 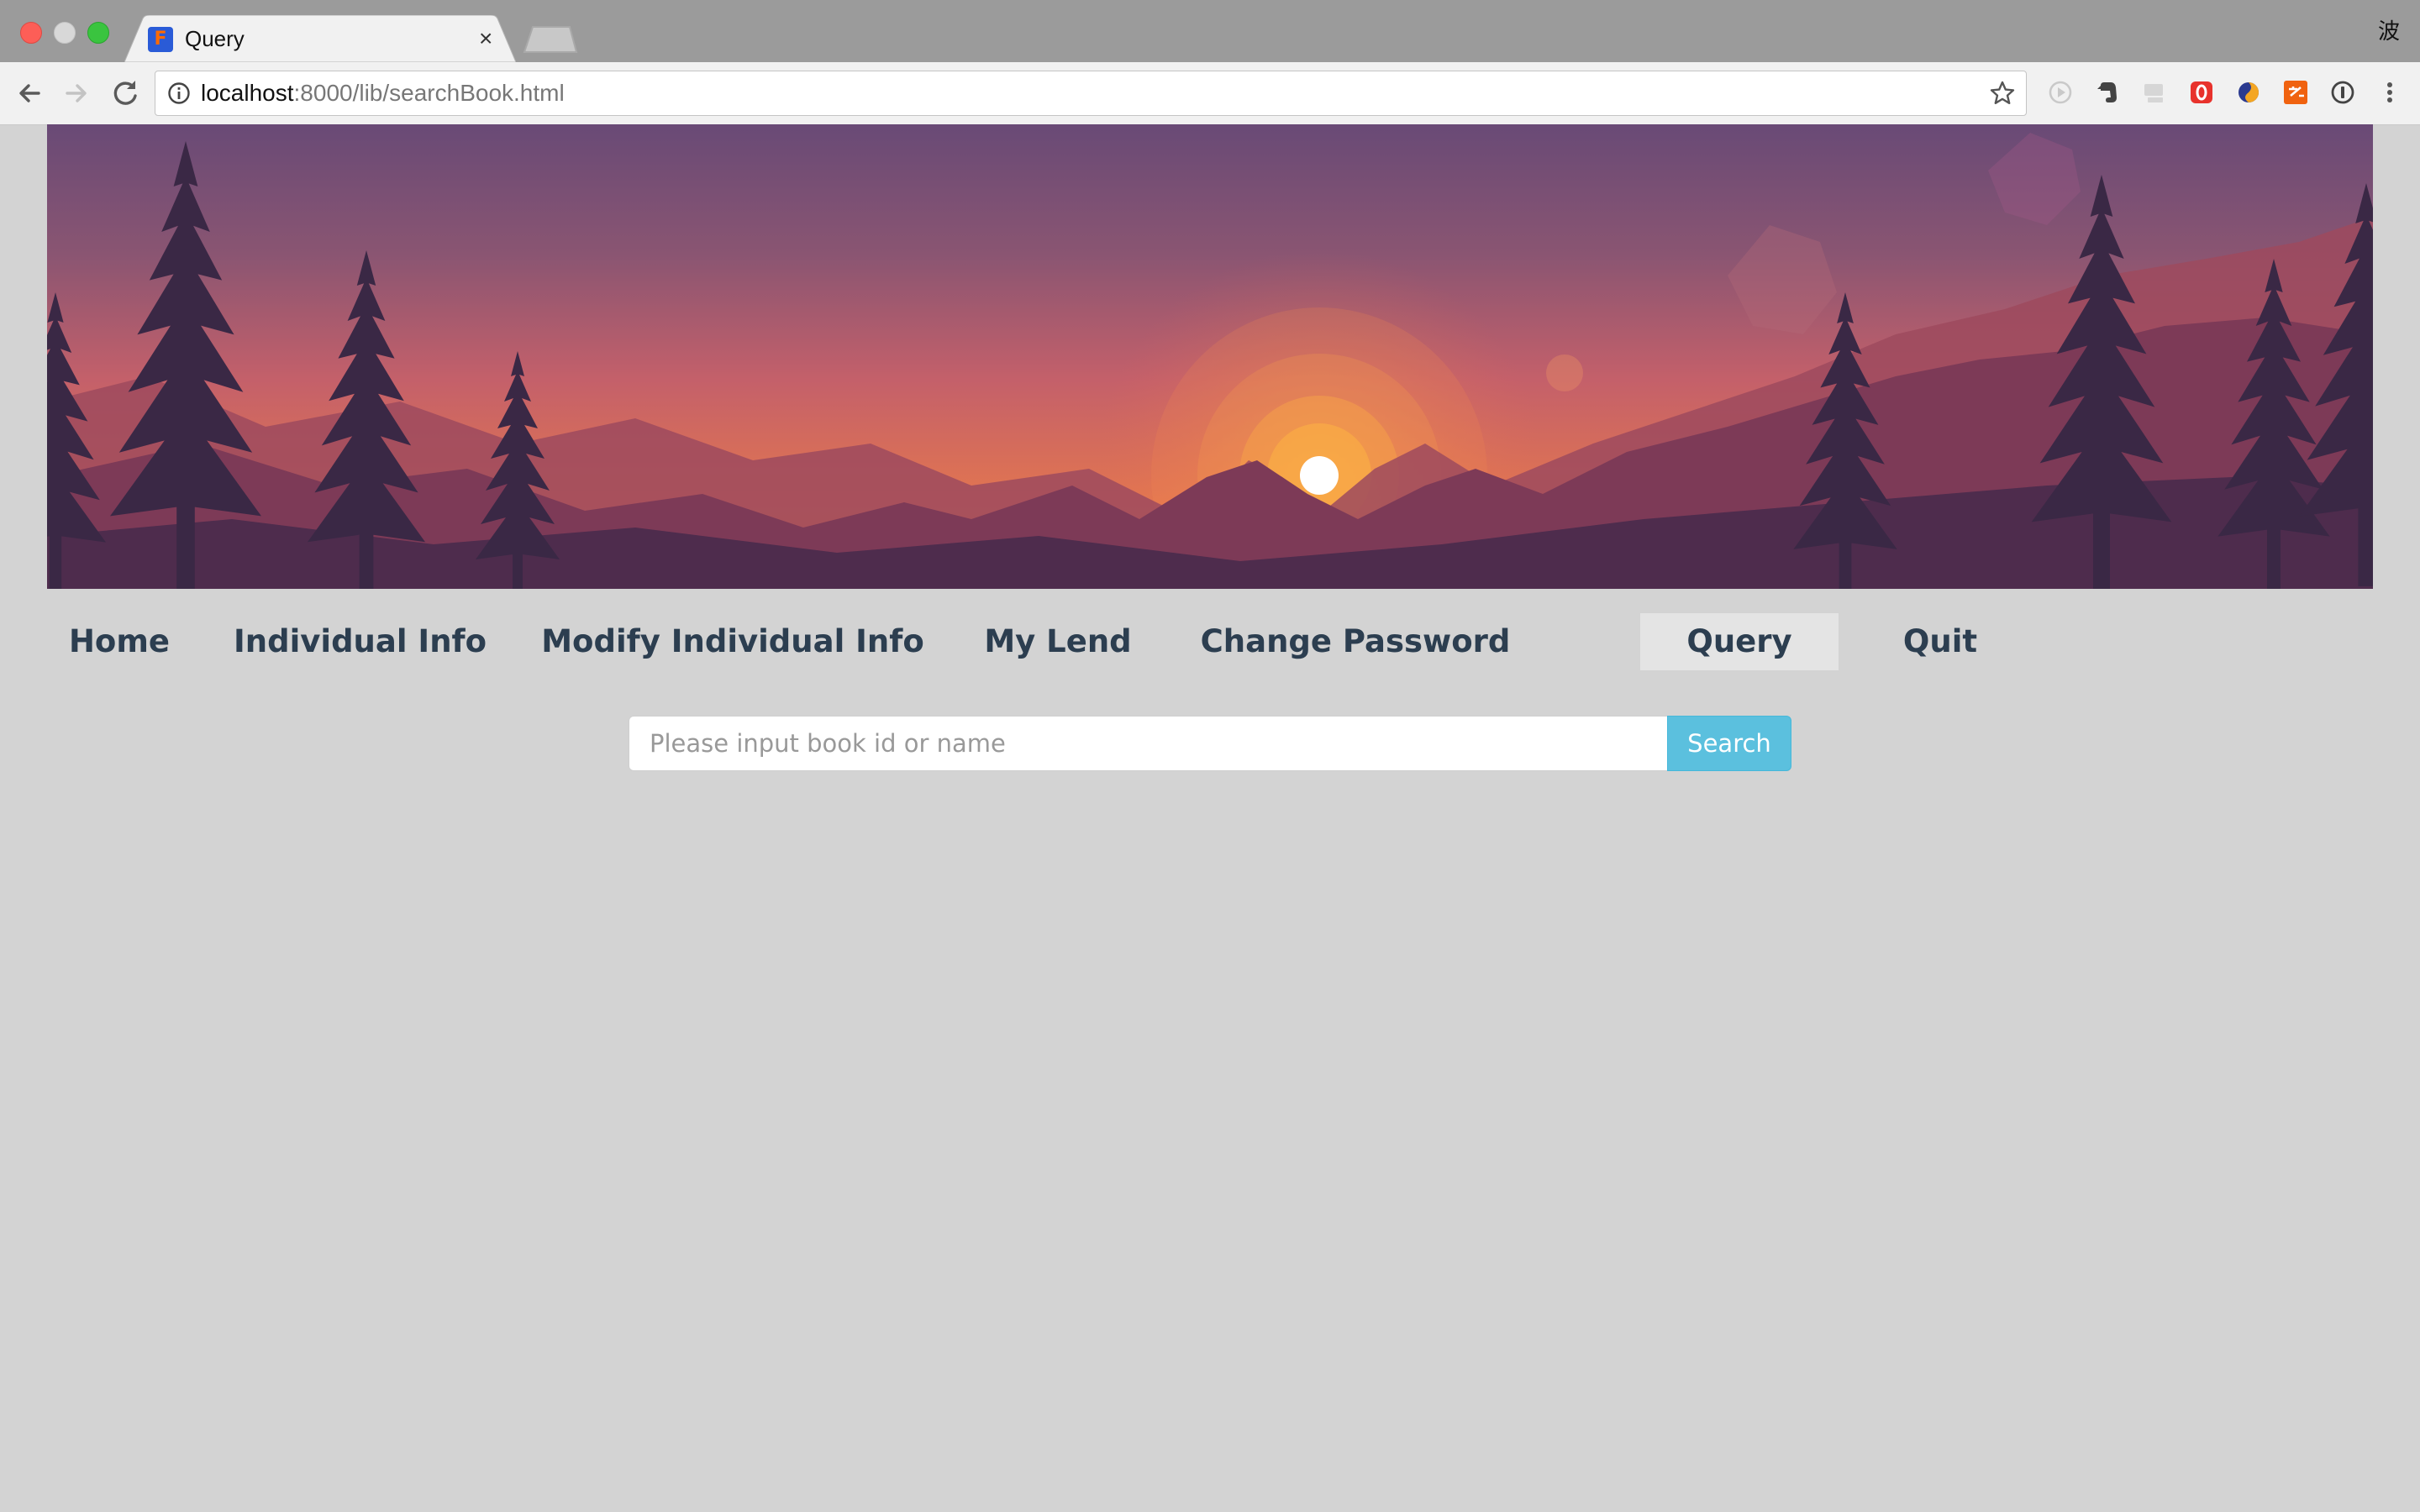 I want to click on browser-tab-strip: F Query × 波, so click(x=1210, y=31).